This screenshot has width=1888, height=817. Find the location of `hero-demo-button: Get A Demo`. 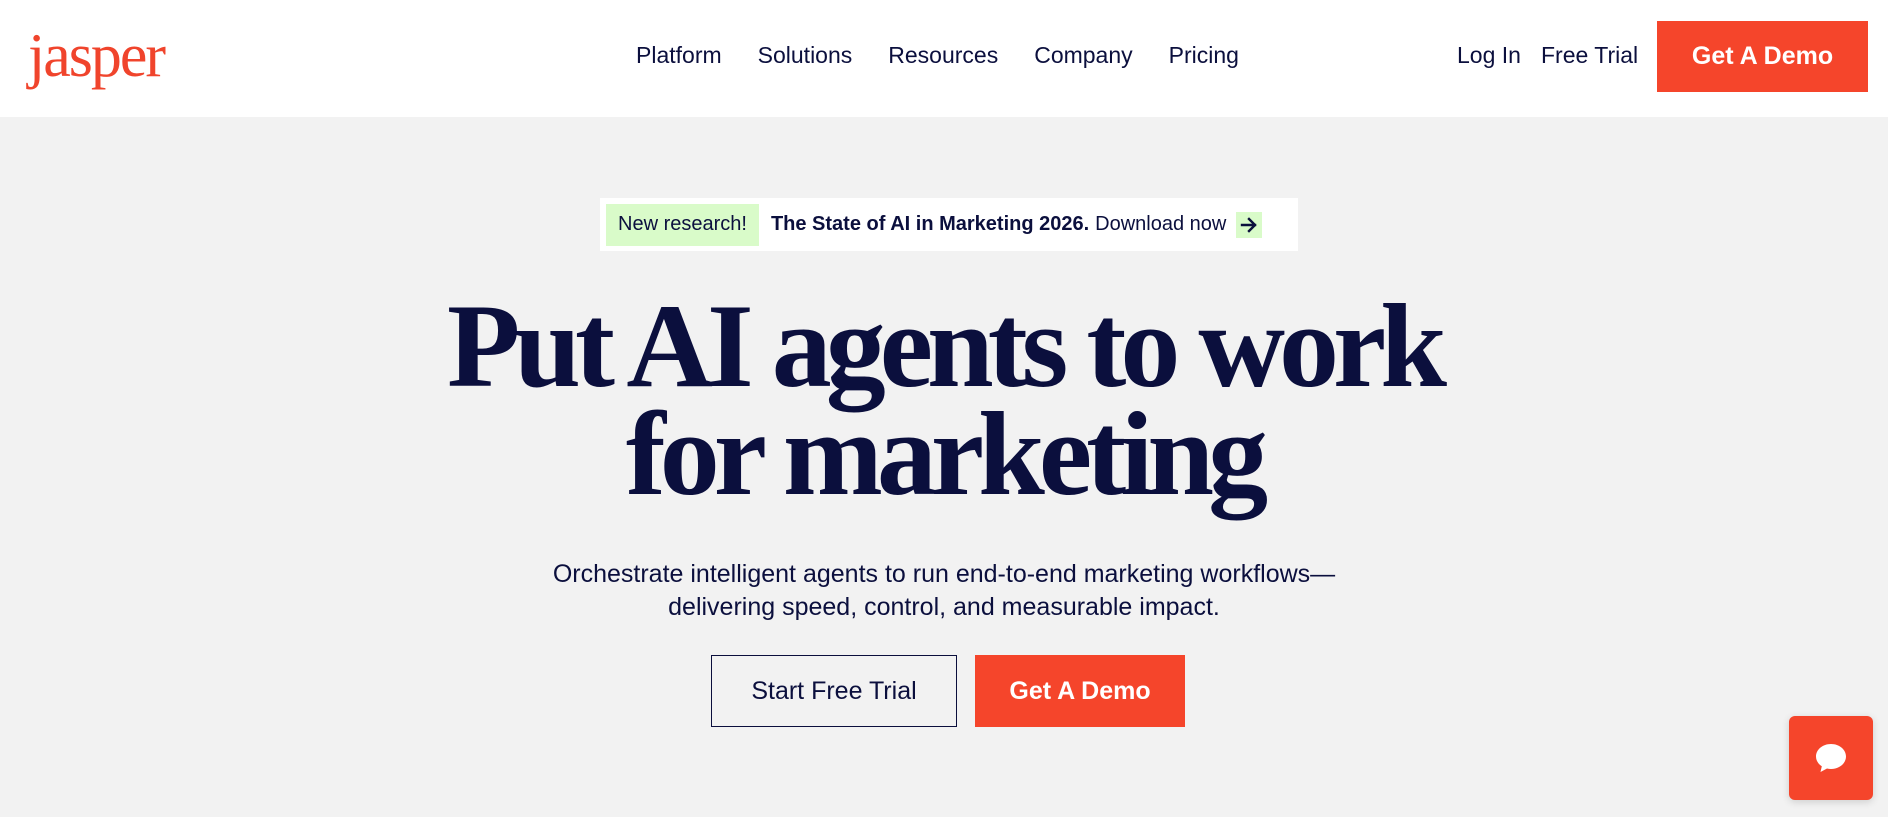

hero-demo-button: Get A Demo is located at coordinates (1080, 691).